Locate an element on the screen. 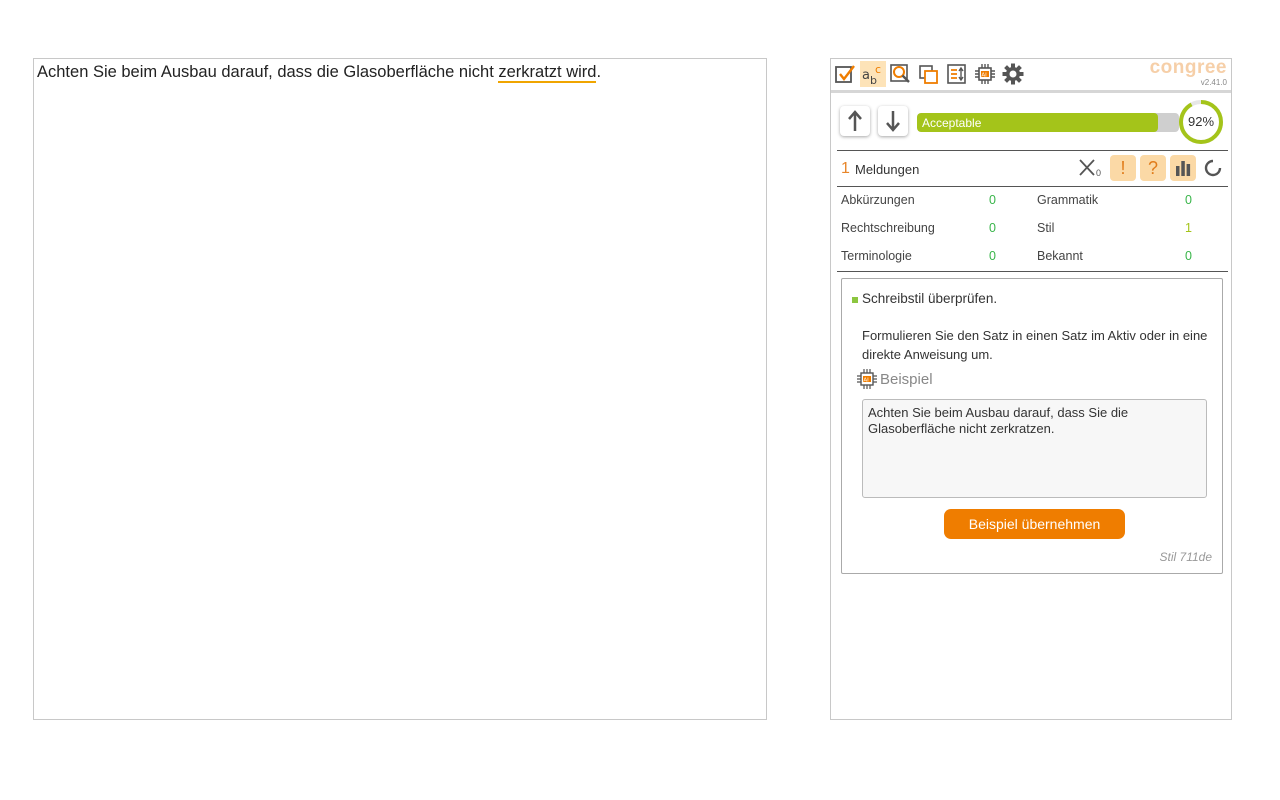 The height and width of the screenshot is (800, 1280). ai-button: AI is located at coordinates (985, 74).